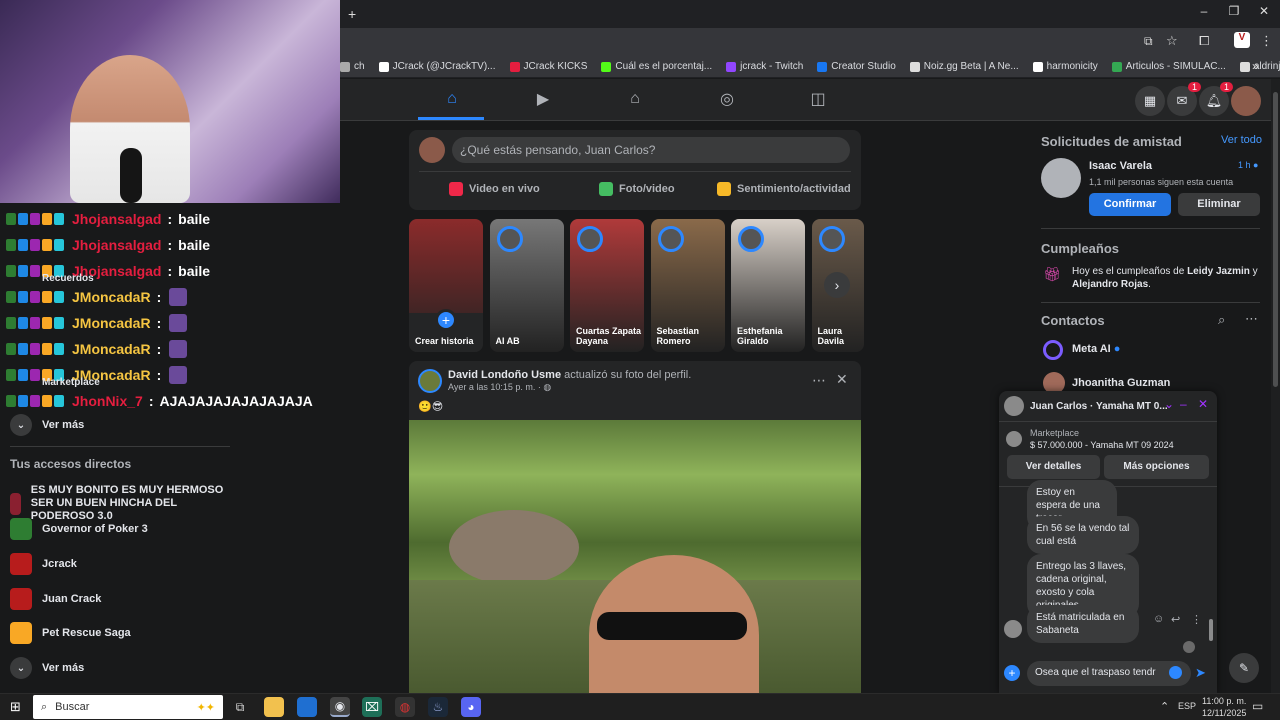  I want to click on new-tab-icon: +, so click(352, 14).